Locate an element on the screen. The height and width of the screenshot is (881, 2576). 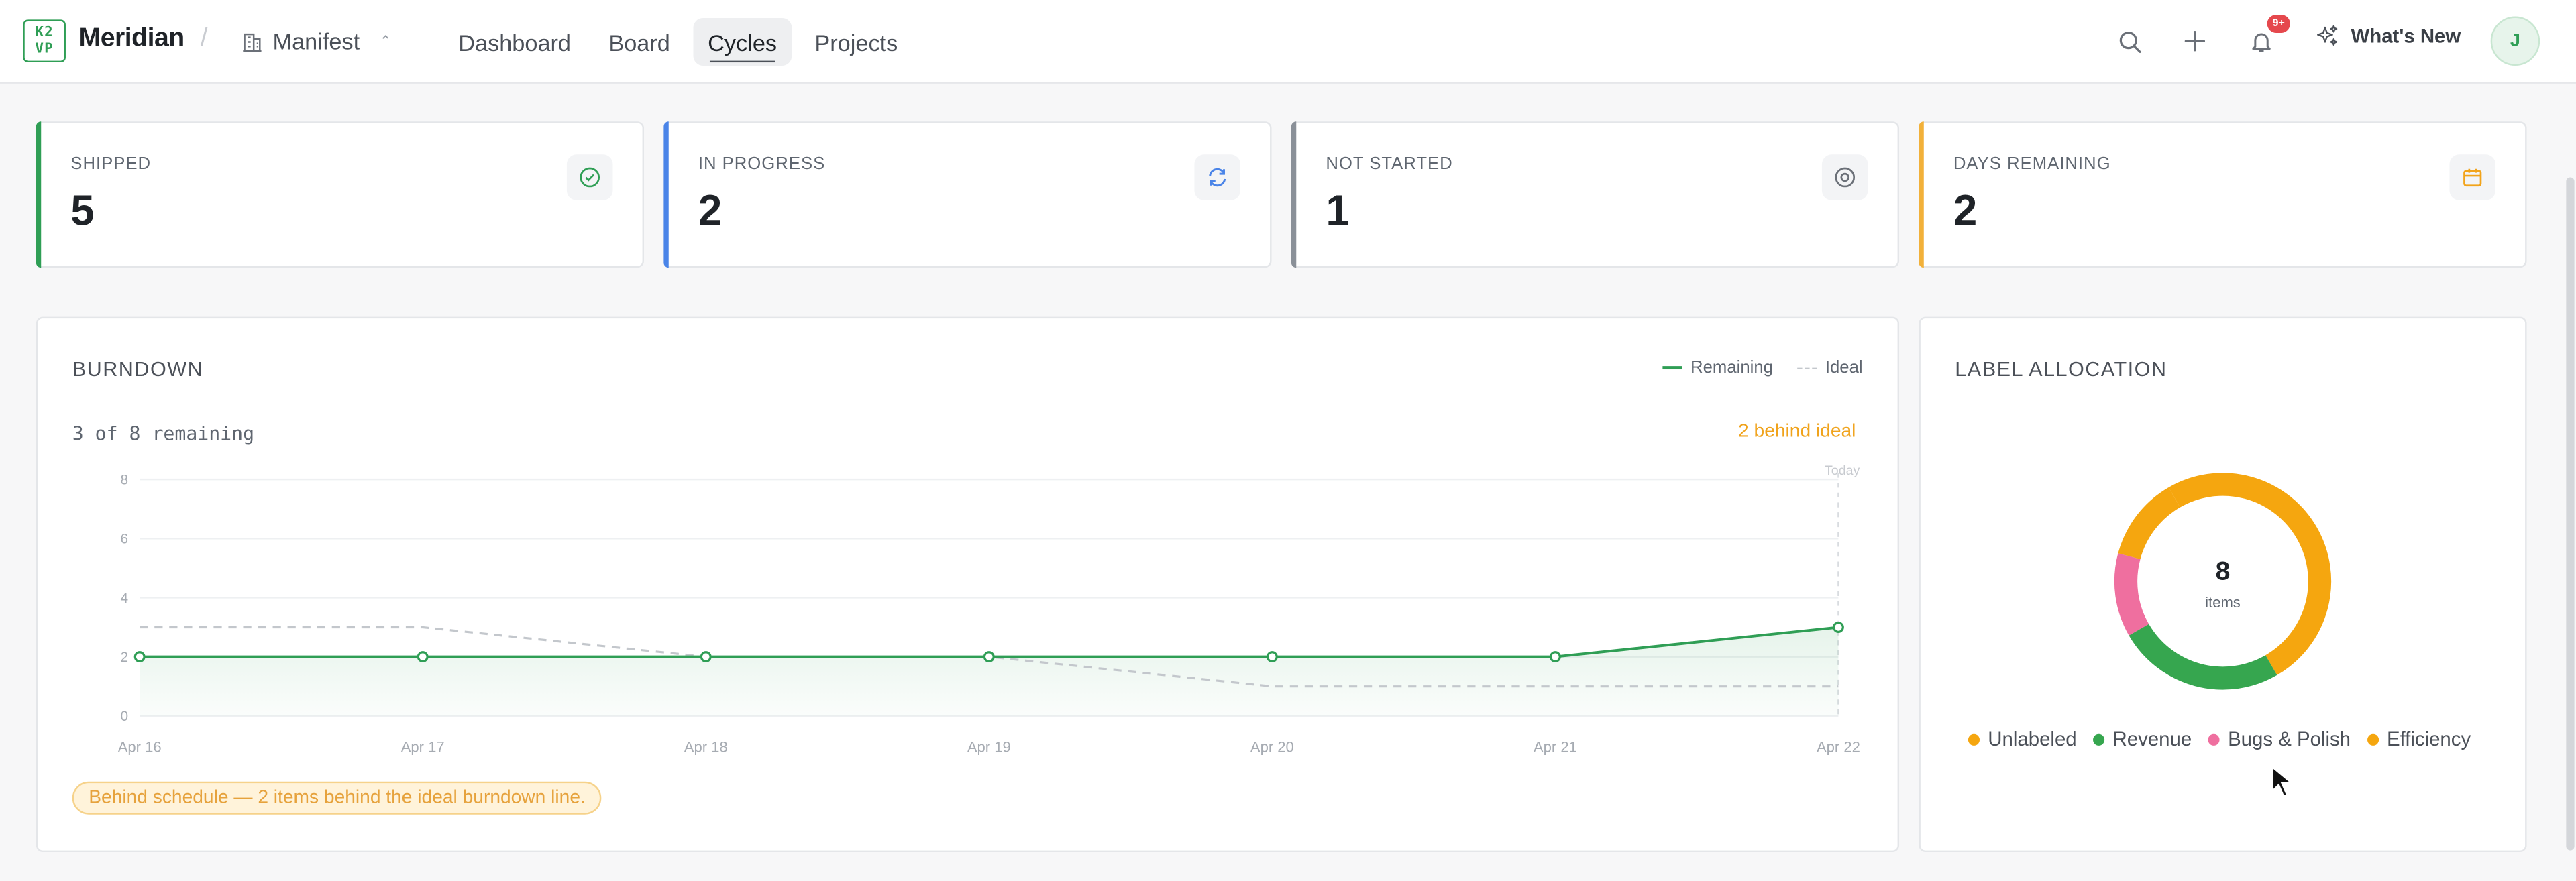
remaining-area is located at coordinates (989, 671).